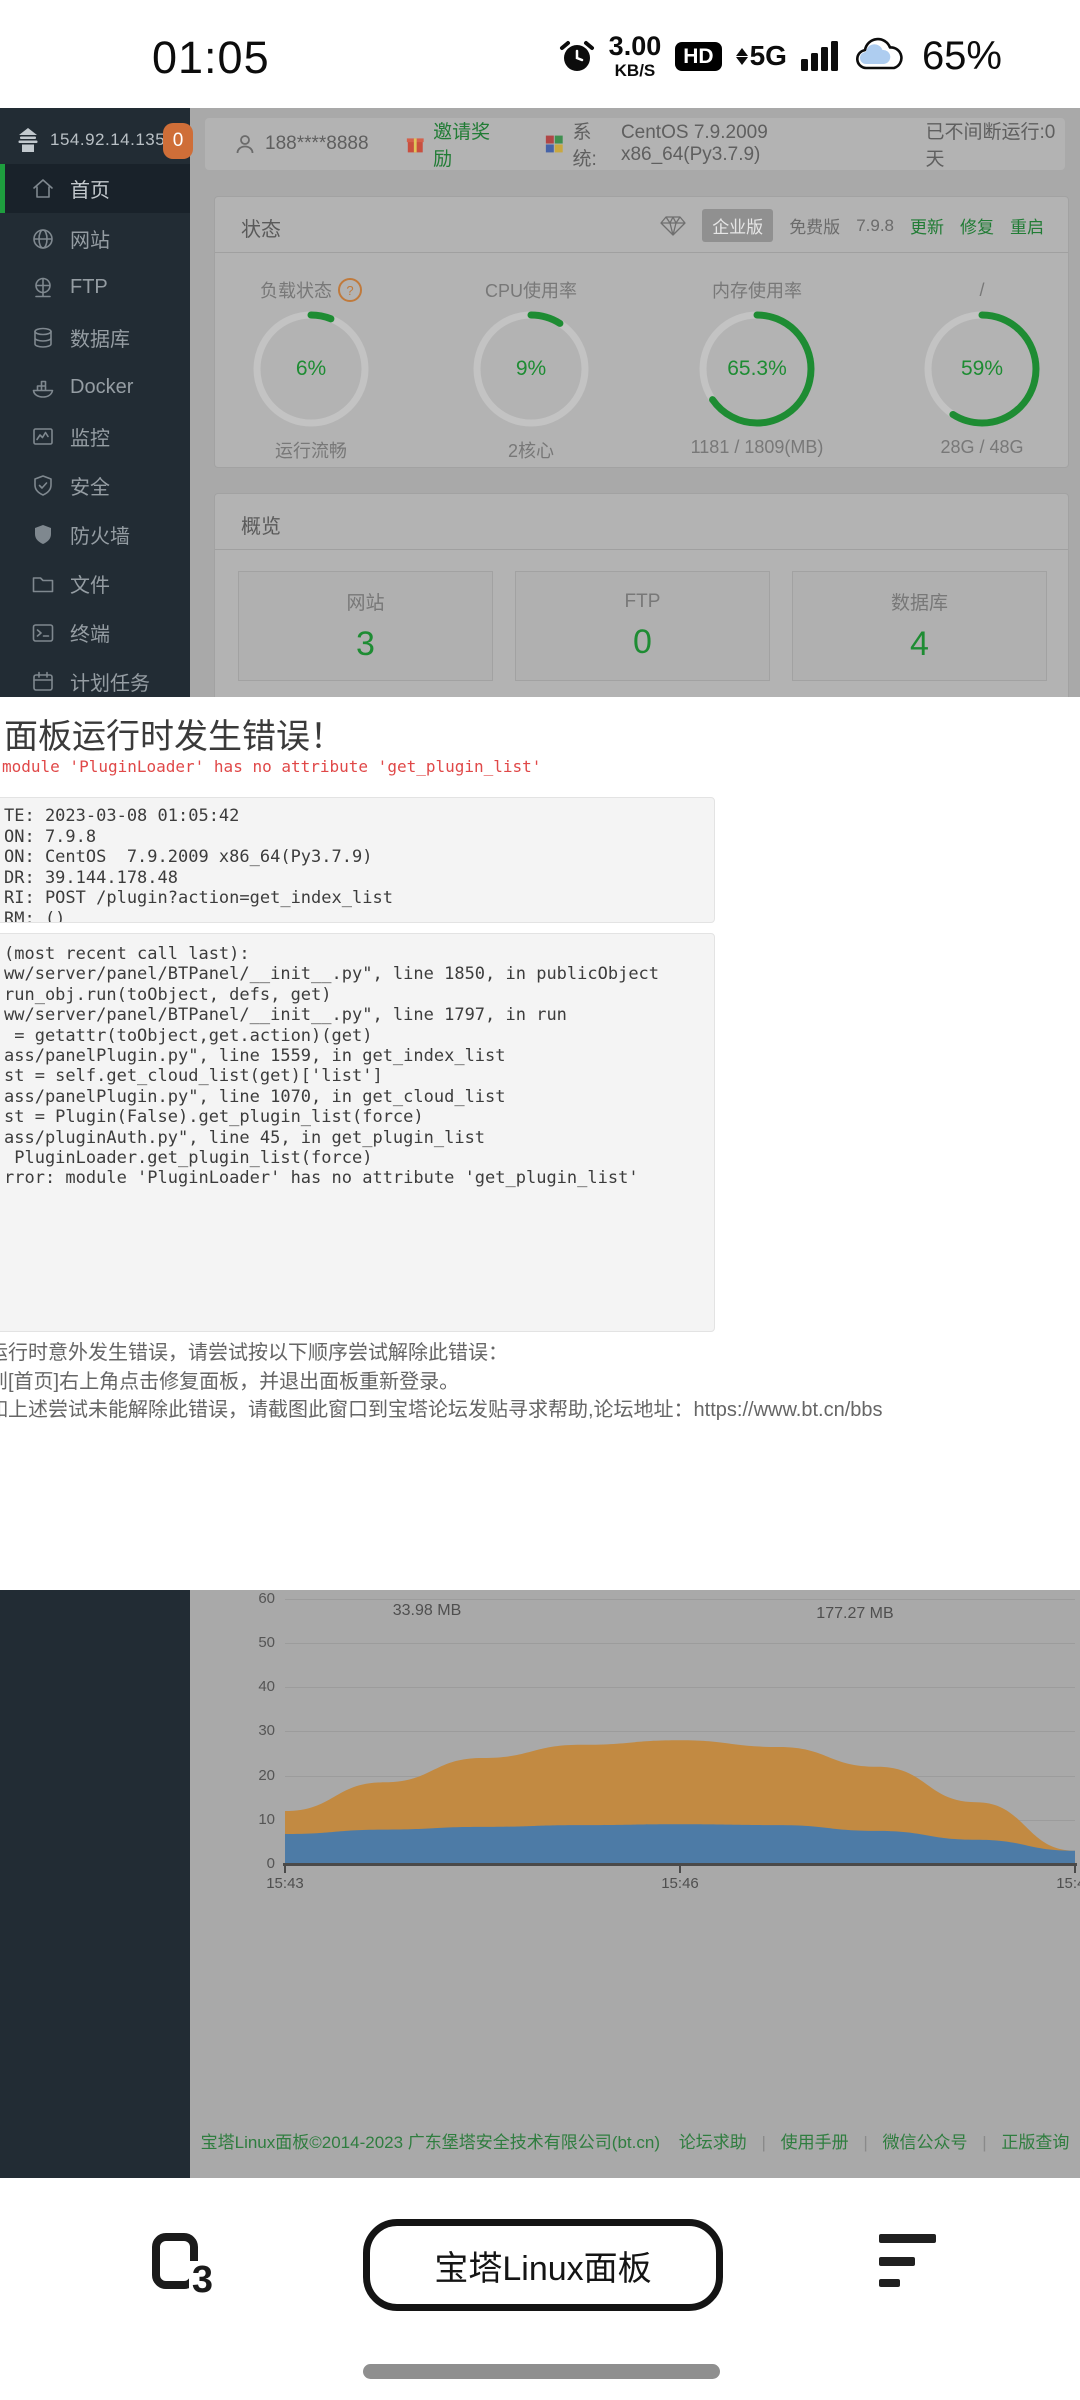  I want to click on meta-line: DR: 39.144.178.48, so click(91, 877).